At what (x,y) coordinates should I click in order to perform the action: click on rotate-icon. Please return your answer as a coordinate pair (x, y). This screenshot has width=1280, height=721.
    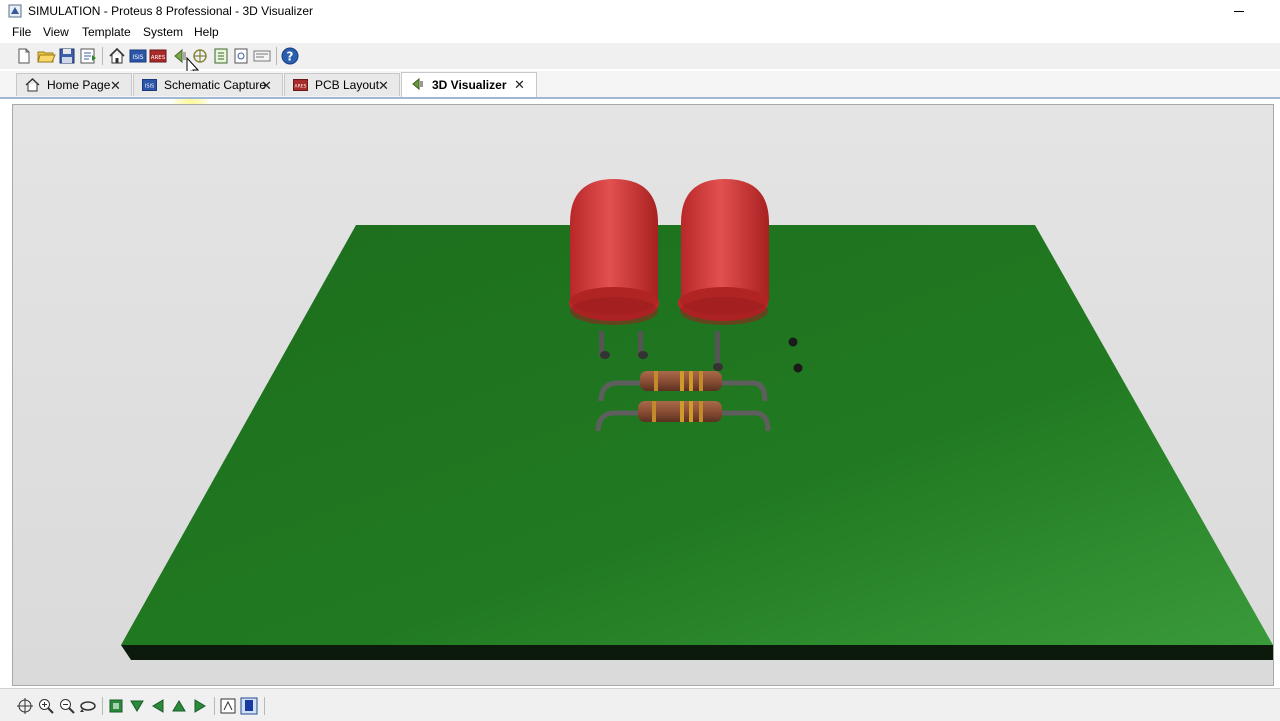
    Looking at the image, I should click on (88, 706).